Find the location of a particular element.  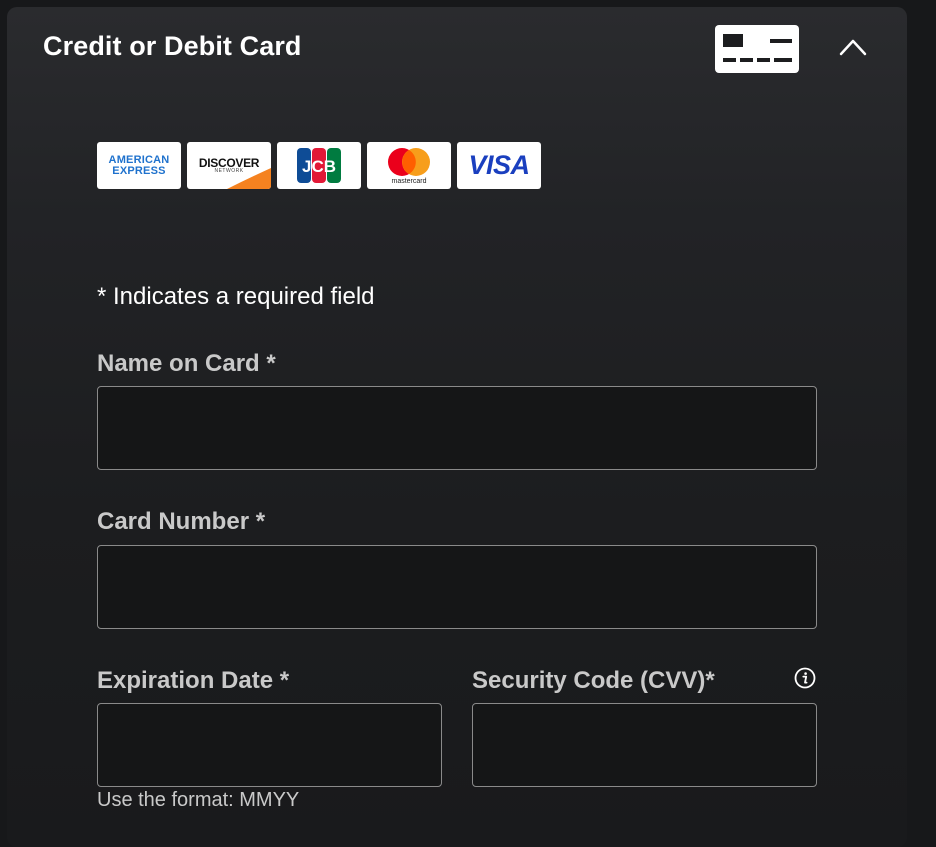

expiration-format-hint: Use the format: MMYY is located at coordinates (198, 800).